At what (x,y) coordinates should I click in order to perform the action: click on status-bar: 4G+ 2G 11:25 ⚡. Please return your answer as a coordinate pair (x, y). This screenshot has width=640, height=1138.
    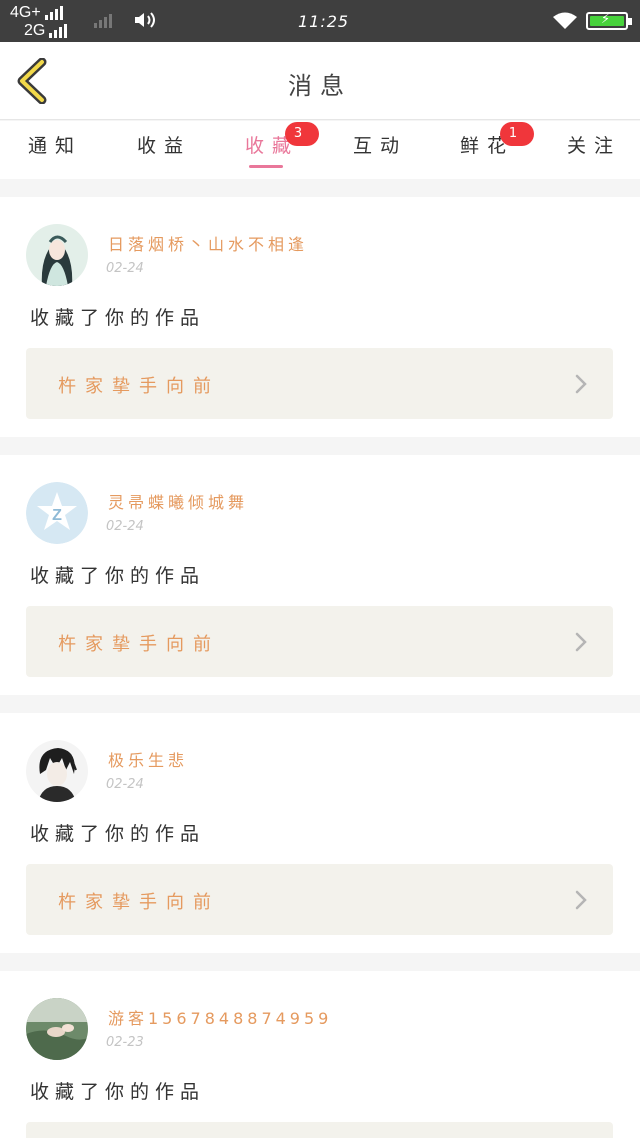
    Looking at the image, I should click on (320, 21).